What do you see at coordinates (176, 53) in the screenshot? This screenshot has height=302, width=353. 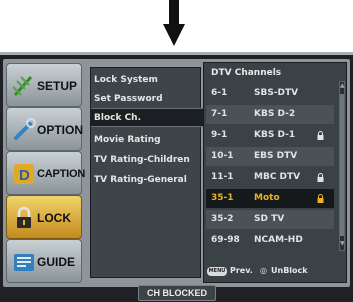 I see `top-divider` at bounding box center [176, 53].